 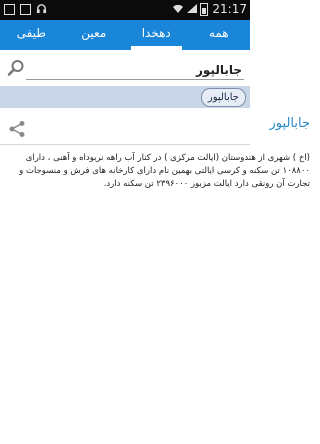 I want to click on search-input, so click(x=136, y=70).